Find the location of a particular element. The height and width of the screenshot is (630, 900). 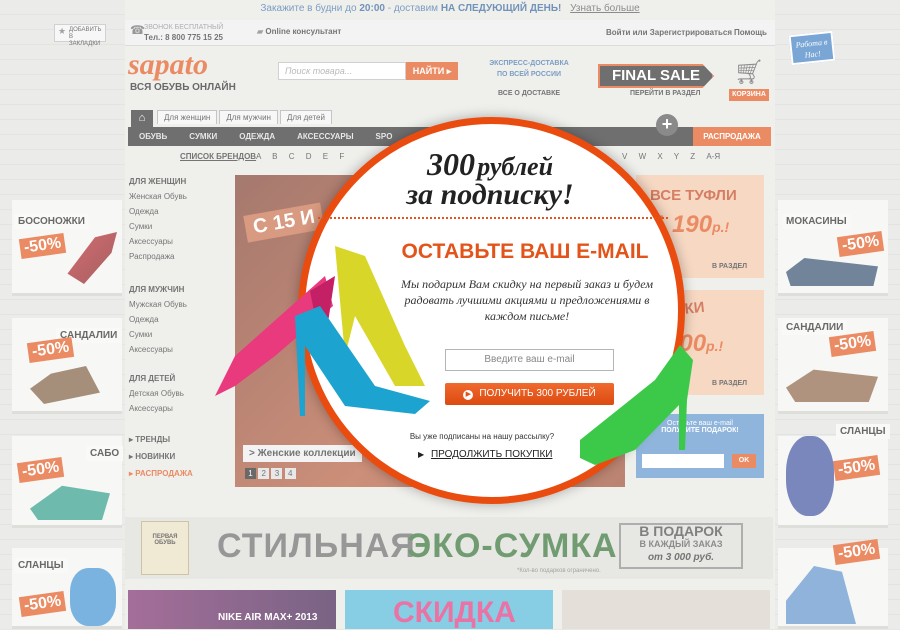

continue-label: ПРОДОЛЖИТЬ ПОКУПКИ is located at coordinates (491, 454).